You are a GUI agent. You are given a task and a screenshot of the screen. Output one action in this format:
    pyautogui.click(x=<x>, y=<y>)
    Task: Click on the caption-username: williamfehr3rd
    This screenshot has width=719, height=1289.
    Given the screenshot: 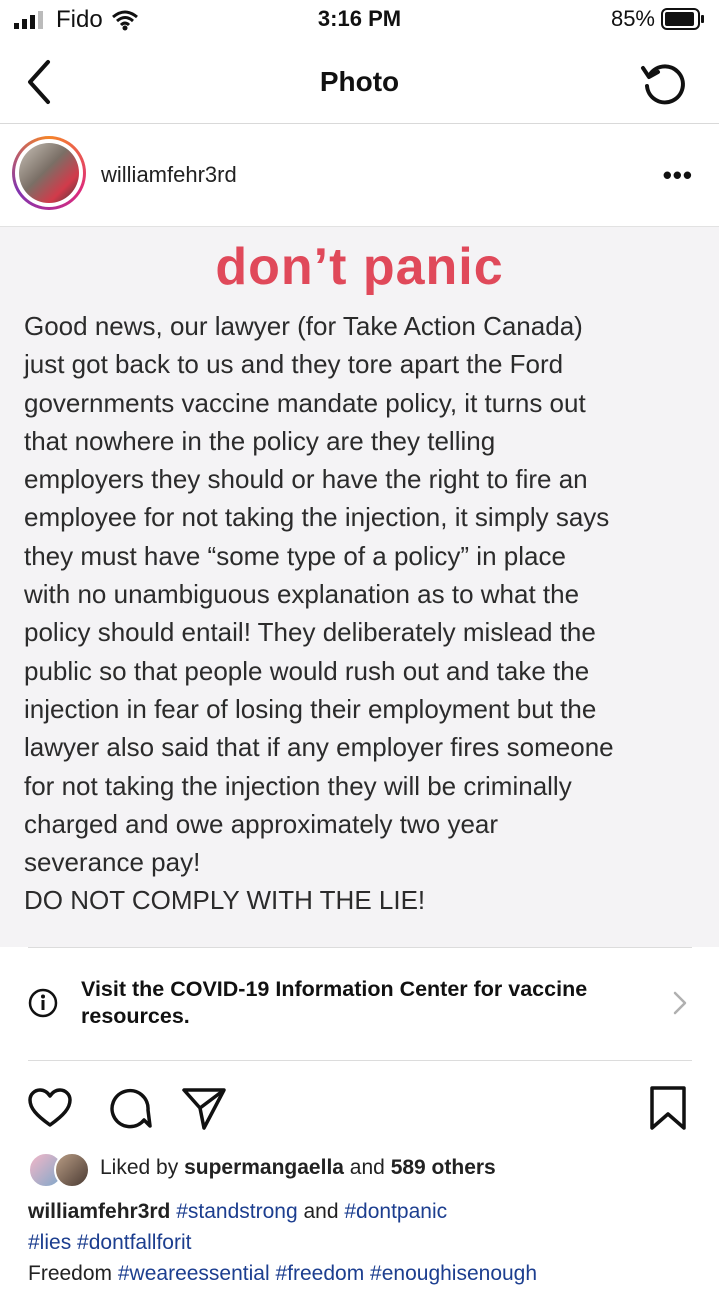 What is the action you would take?
    pyautogui.click(x=99, y=1211)
    